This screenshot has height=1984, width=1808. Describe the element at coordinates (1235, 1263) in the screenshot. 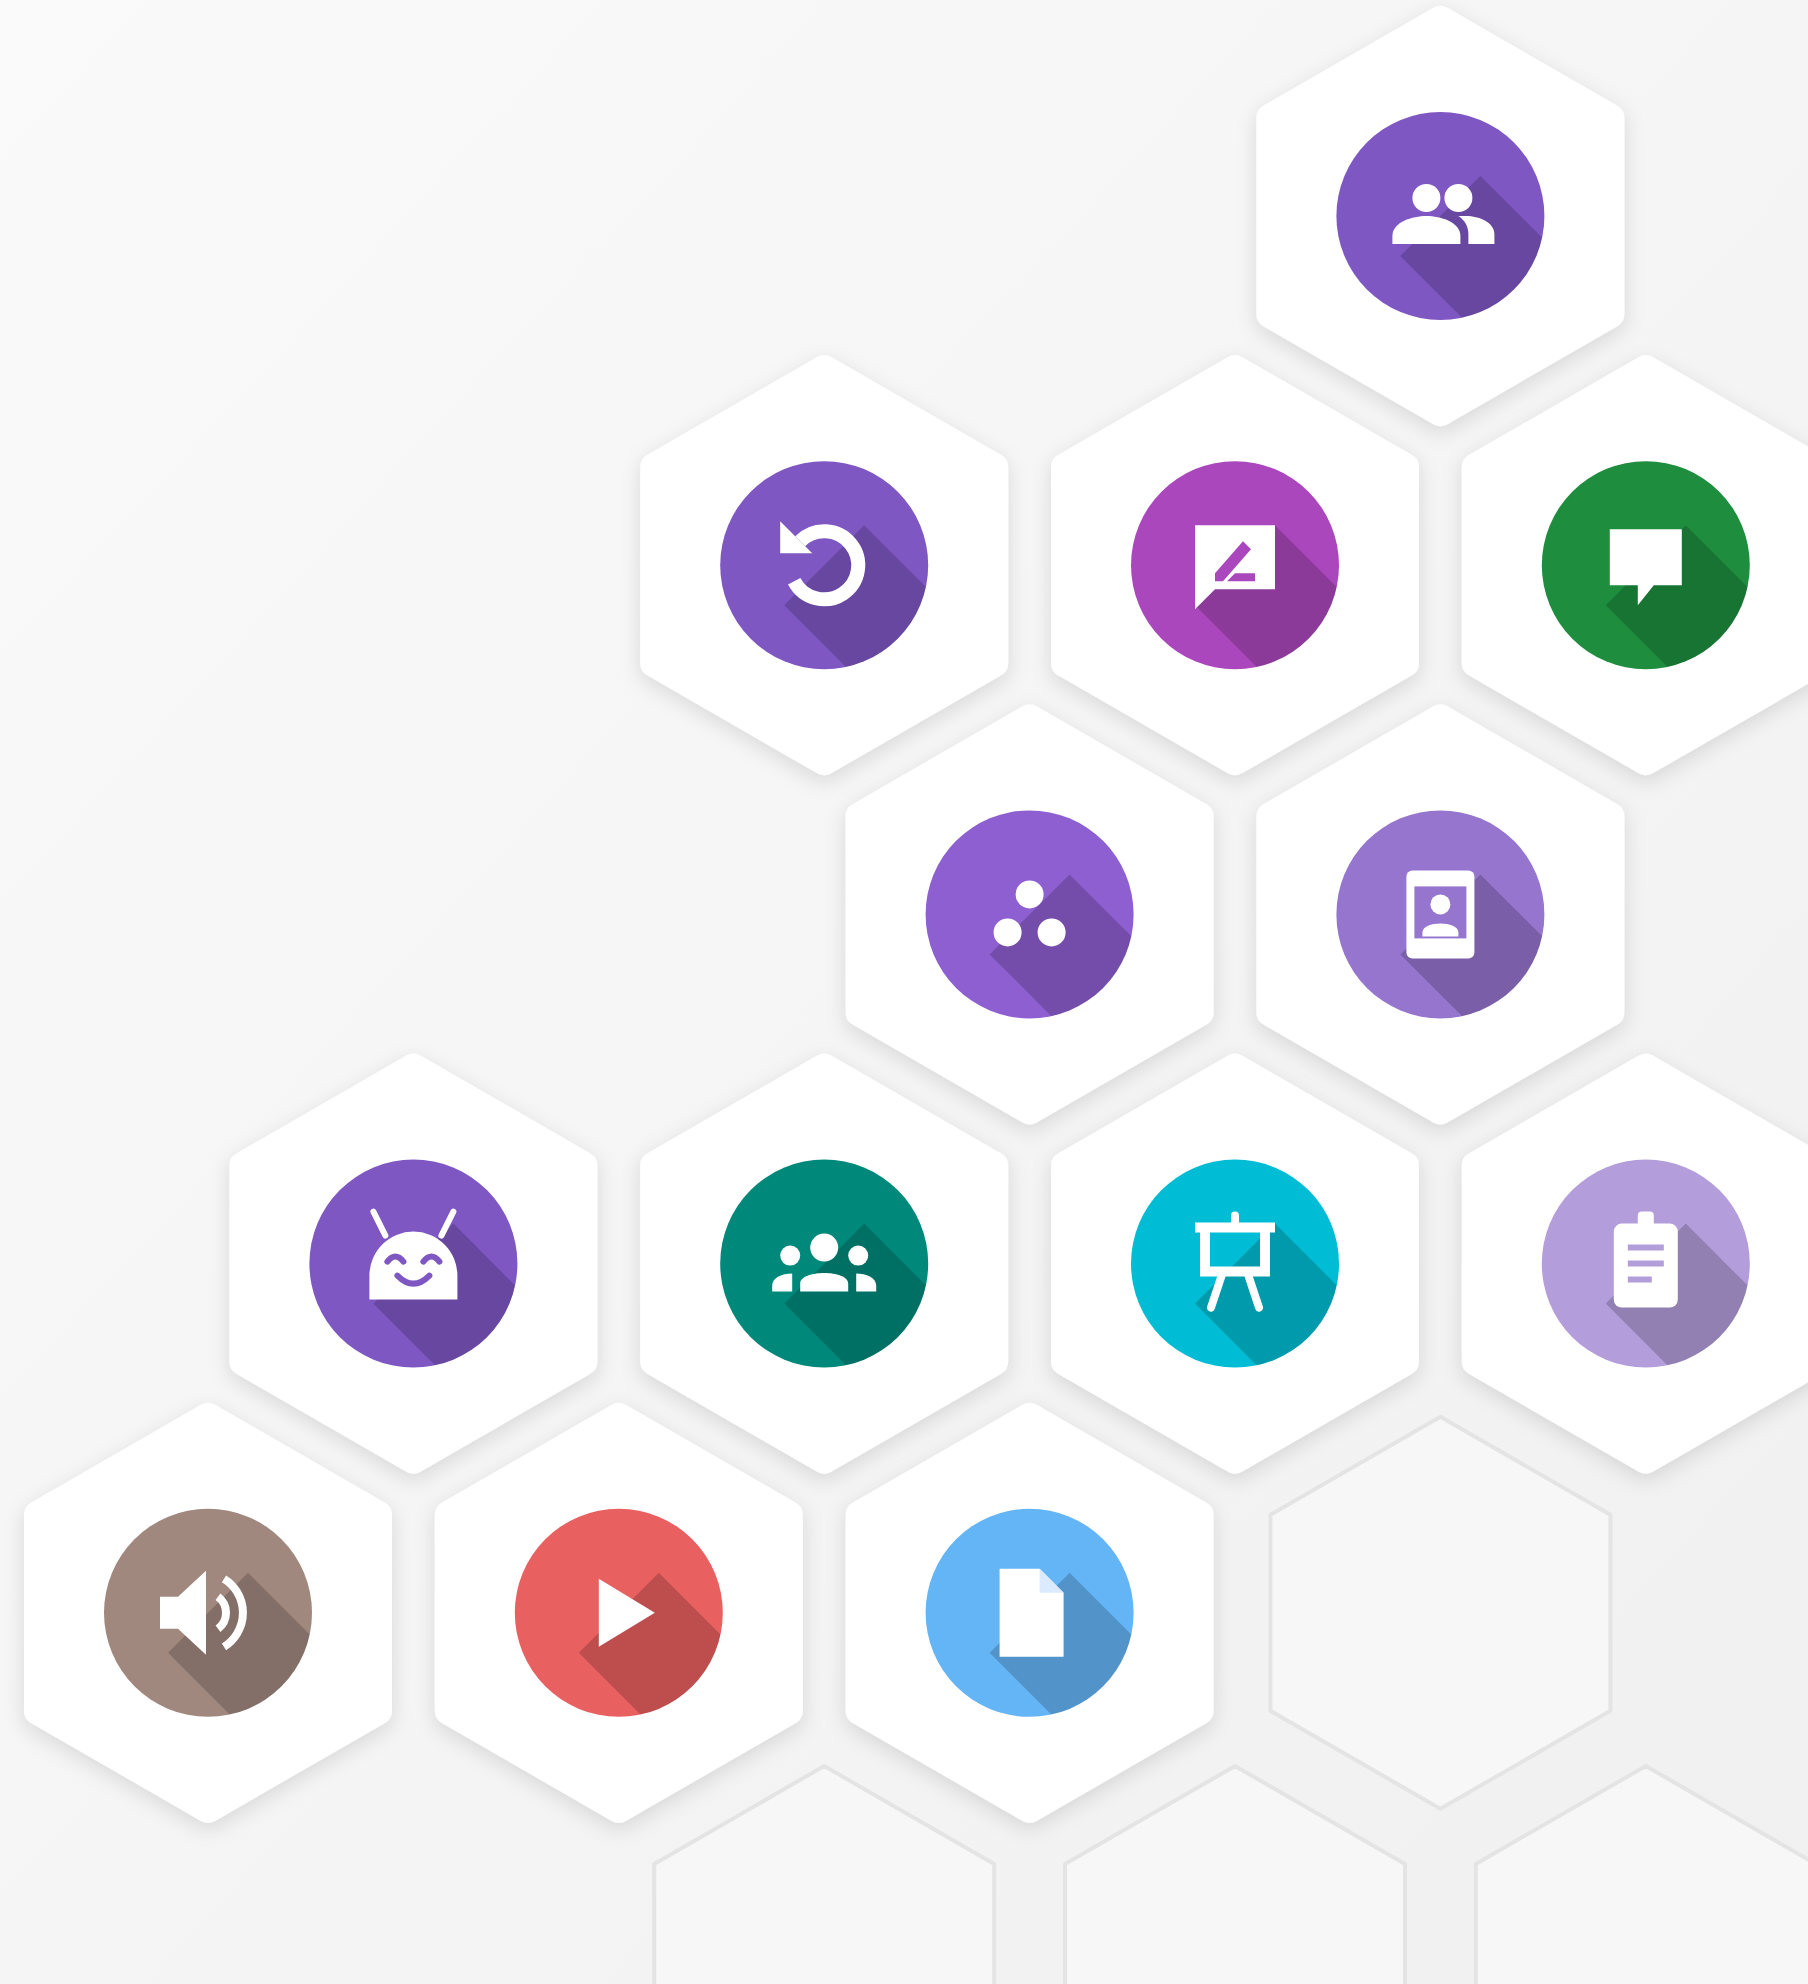

I see `easel-icon` at that location.